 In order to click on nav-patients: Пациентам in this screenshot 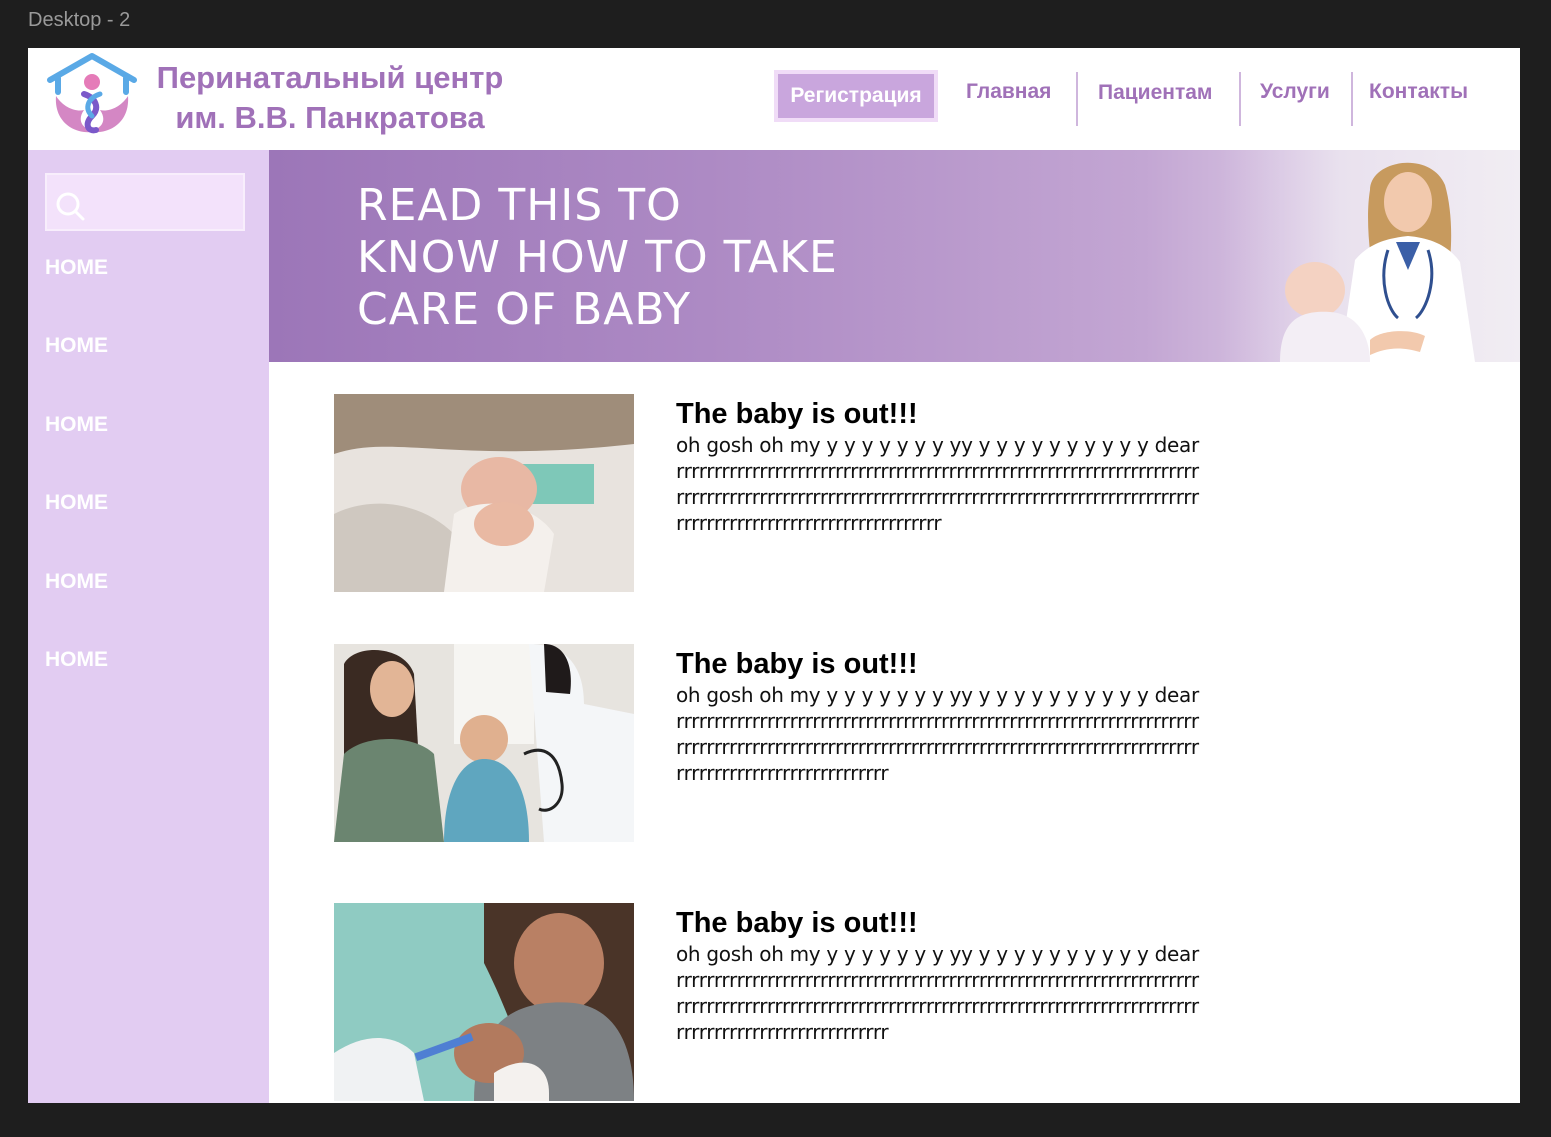, I will do `click(1155, 93)`.